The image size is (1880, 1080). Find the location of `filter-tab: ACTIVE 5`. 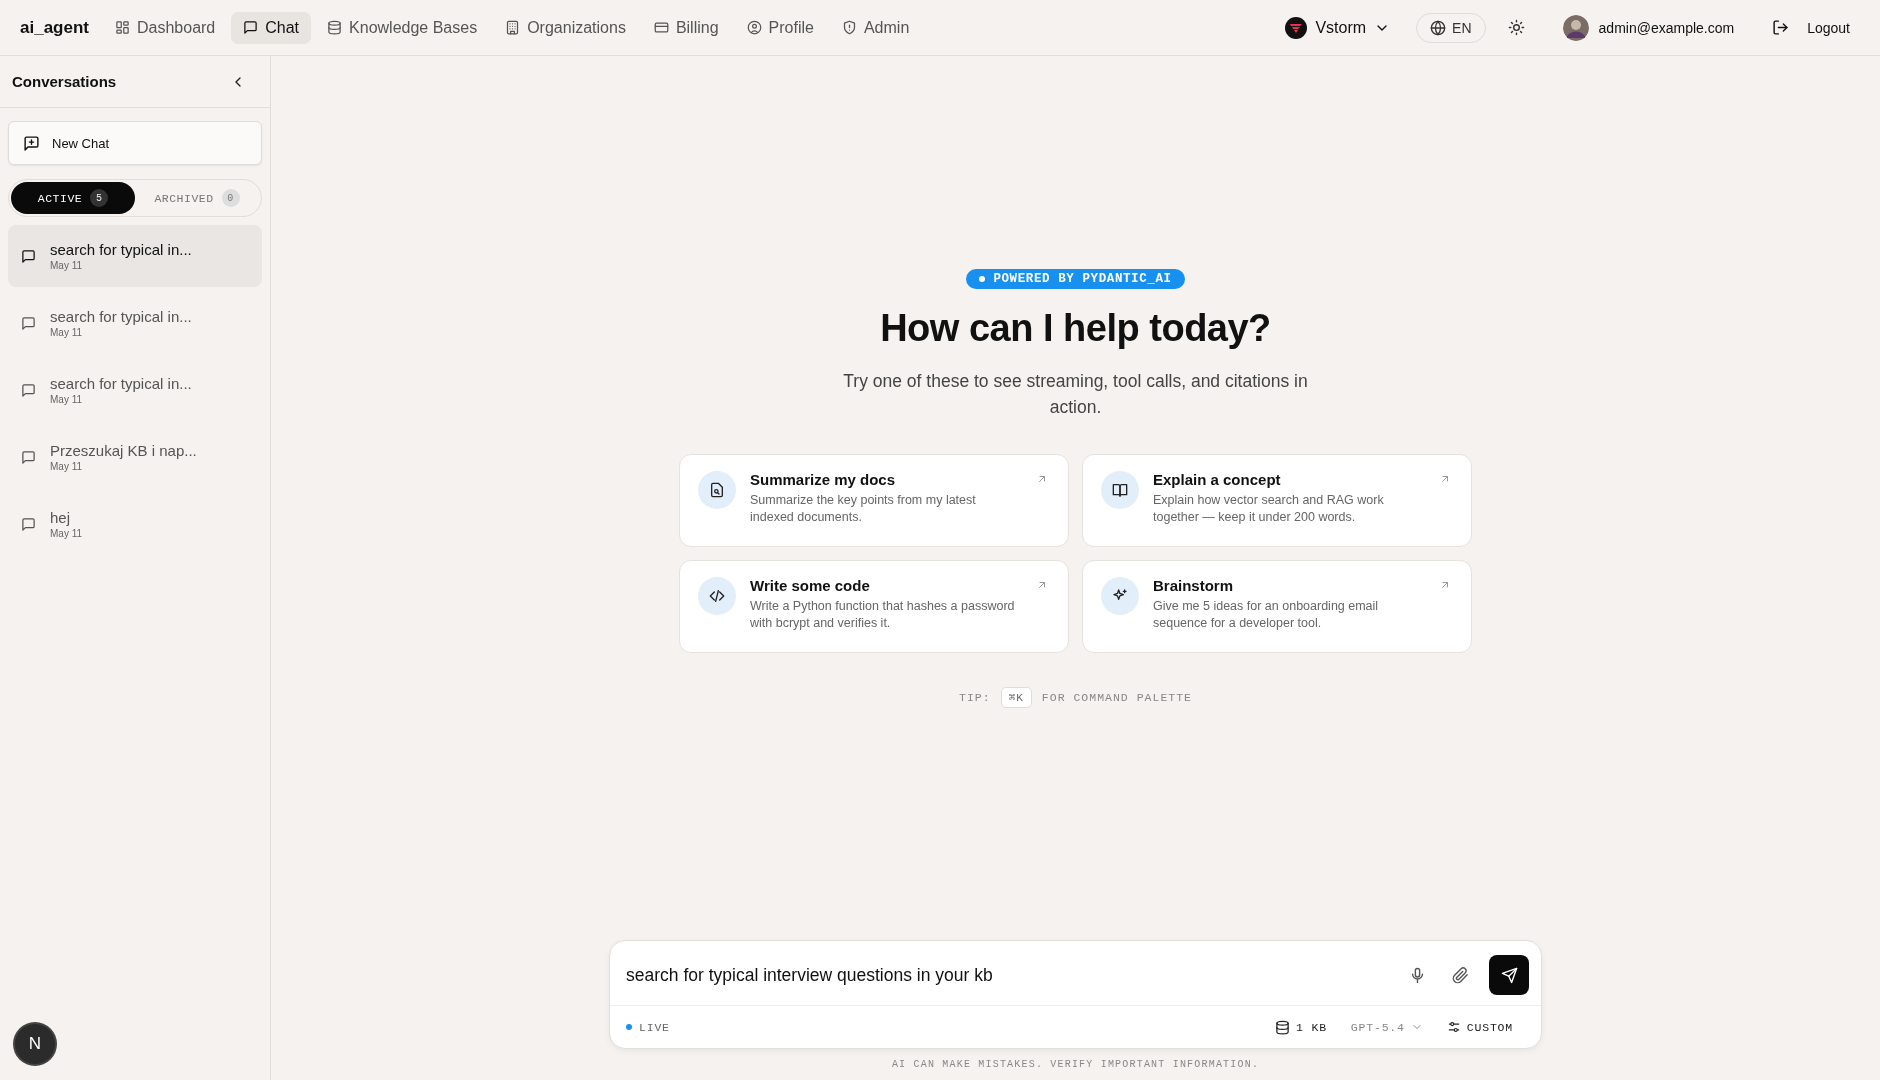

filter-tab: ACTIVE 5 is located at coordinates (73, 198).